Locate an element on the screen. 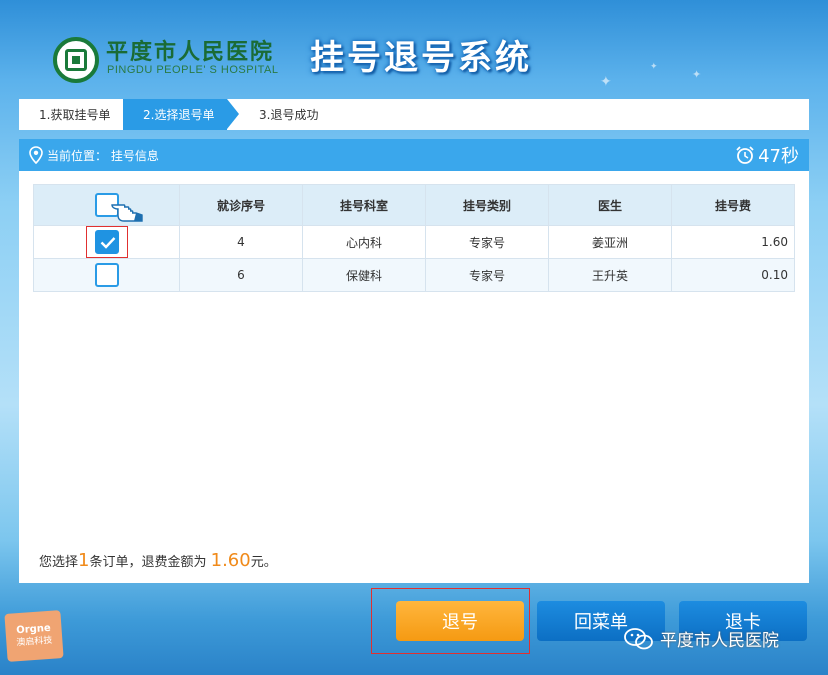  location-text: 当前位置： 挂号信息 is located at coordinates (103, 155).